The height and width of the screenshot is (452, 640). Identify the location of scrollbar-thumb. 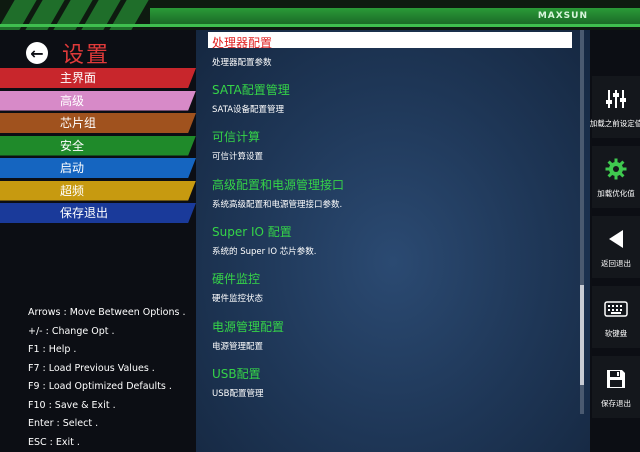
(582, 335).